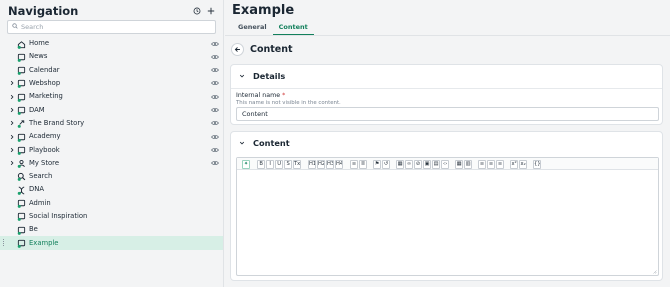 This screenshot has width=670, height=287. I want to click on tree-item: News, so click(111, 56).